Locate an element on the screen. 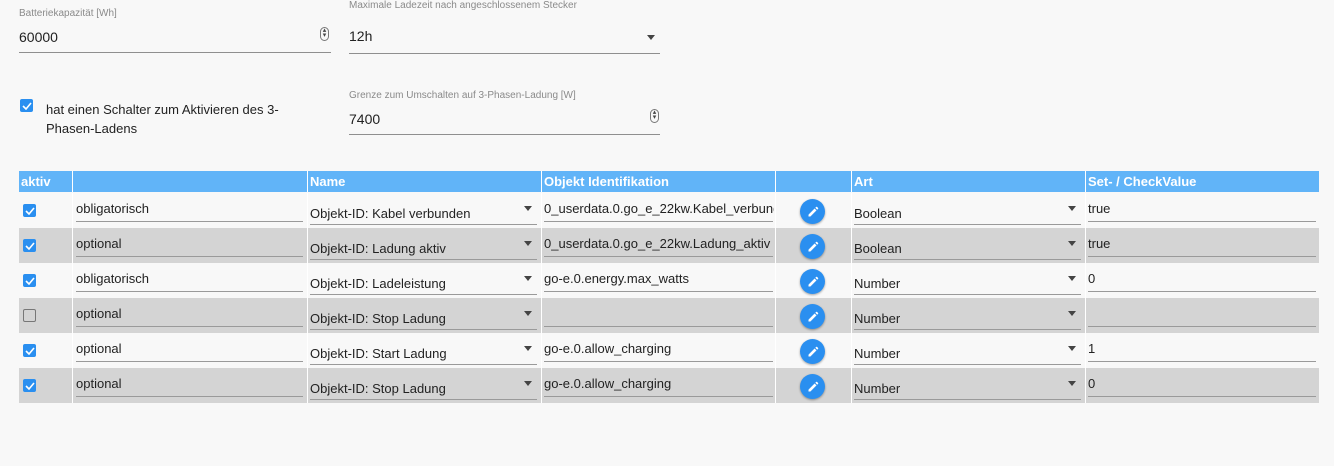 The width and height of the screenshot is (1334, 466). max-charge-time-select: 12h is located at coordinates (360, 36).